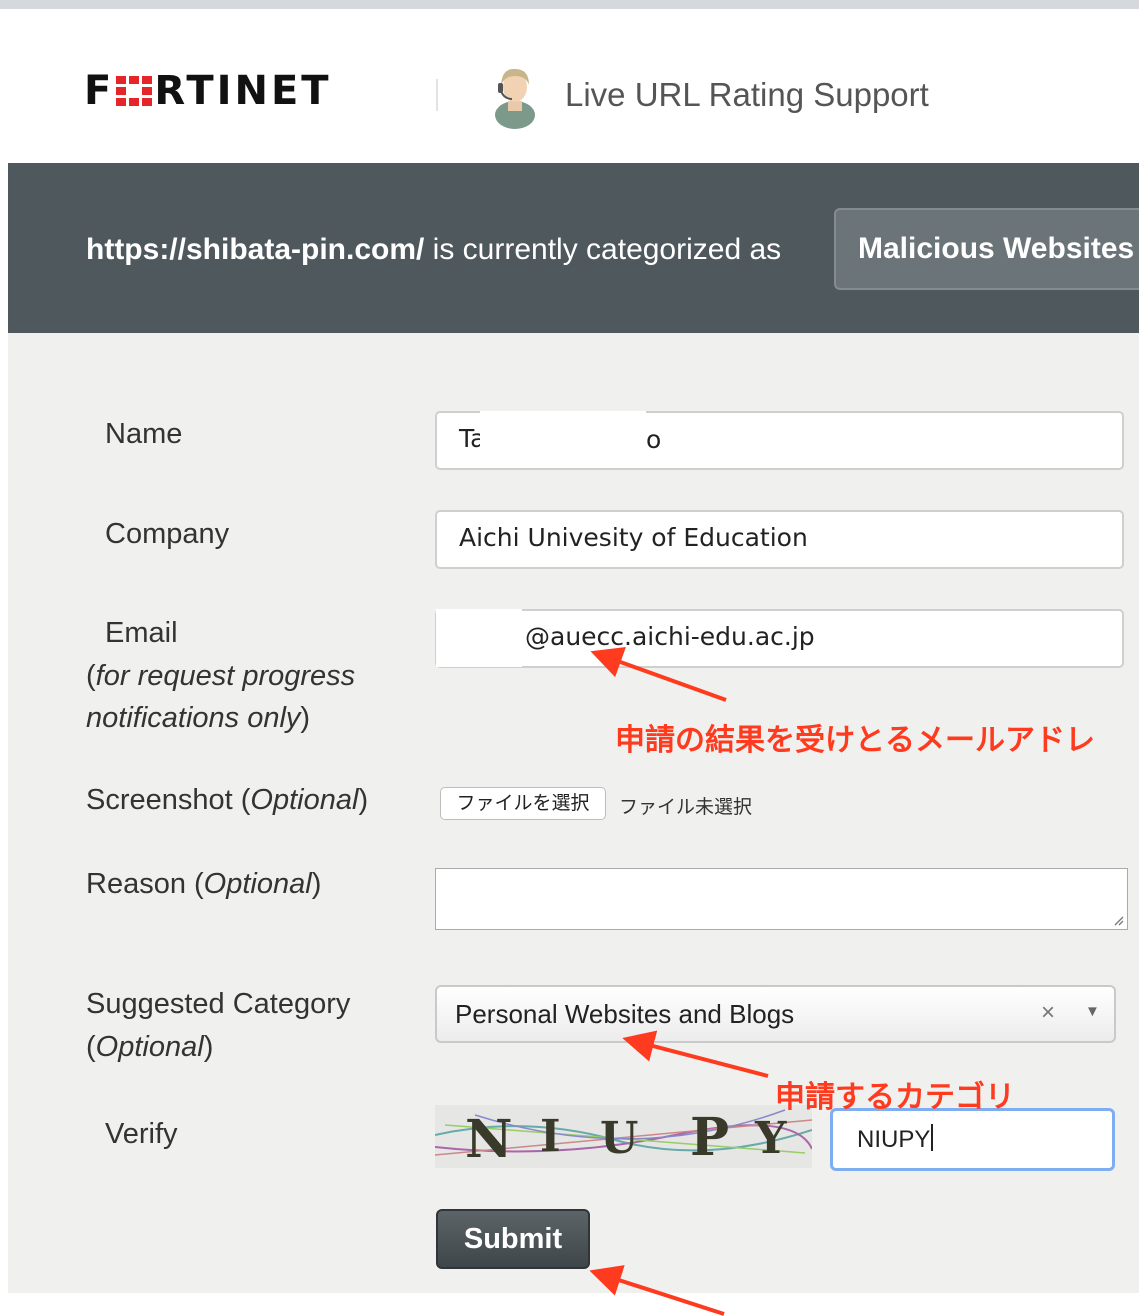 Image resolution: width=1139 pixels, height=1316 pixels. What do you see at coordinates (625, 1014) in the screenshot?
I see `category-value: Personal Websites and Blogs` at bounding box center [625, 1014].